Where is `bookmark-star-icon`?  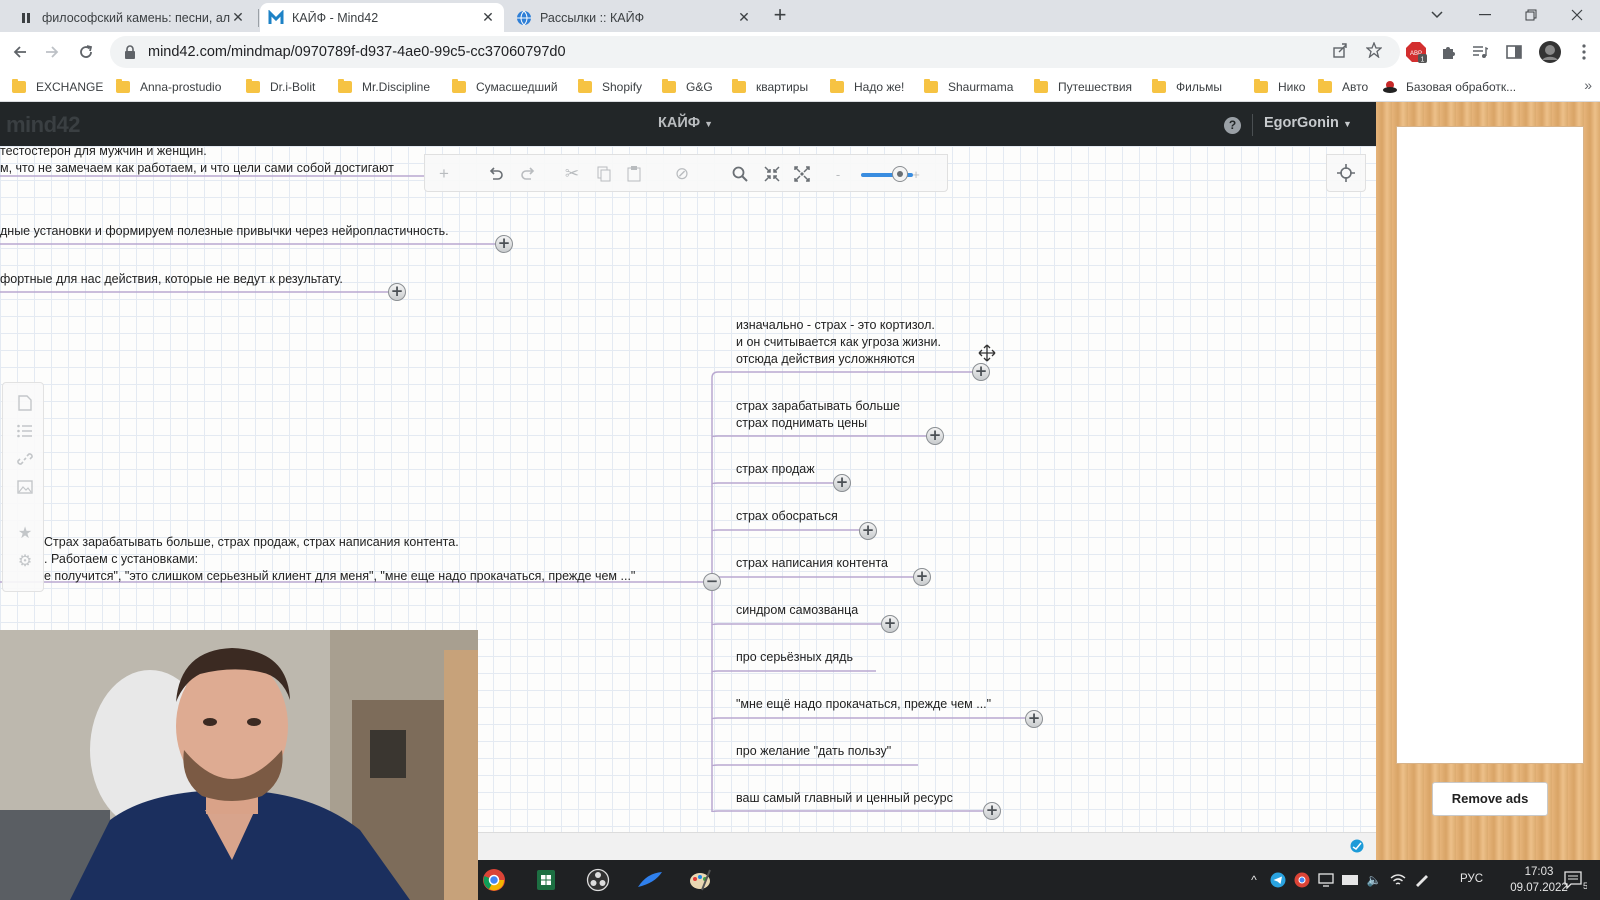
bookmark-star-icon is located at coordinates (1374, 50).